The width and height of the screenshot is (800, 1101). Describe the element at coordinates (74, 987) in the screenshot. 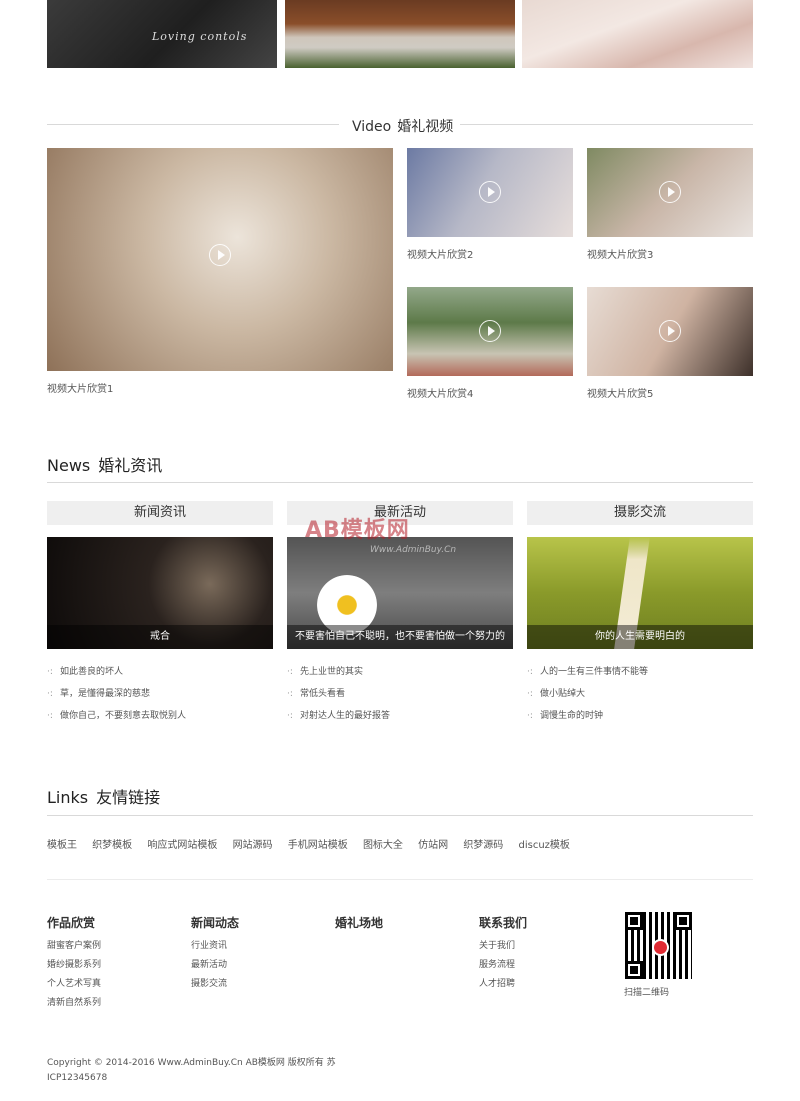

I see `footer-link: 个人艺术写真` at that location.